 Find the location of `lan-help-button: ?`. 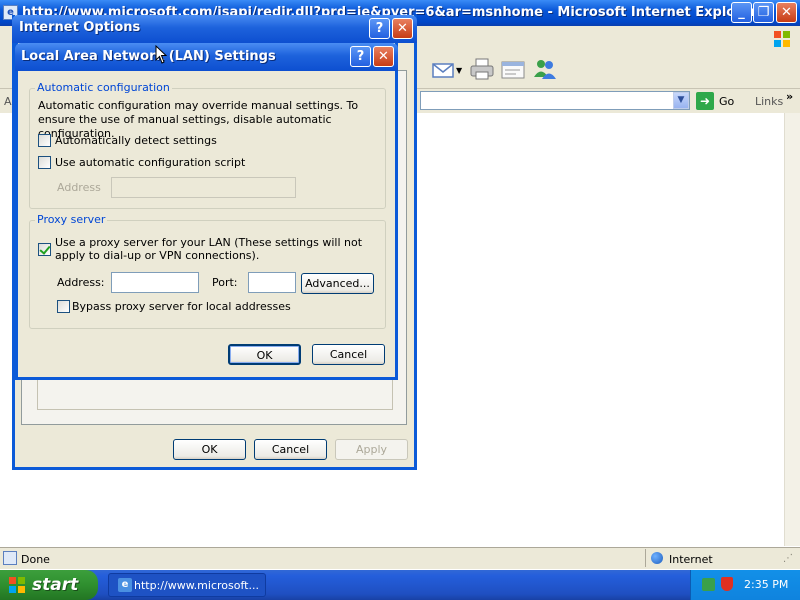

lan-help-button: ? is located at coordinates (360, 56).